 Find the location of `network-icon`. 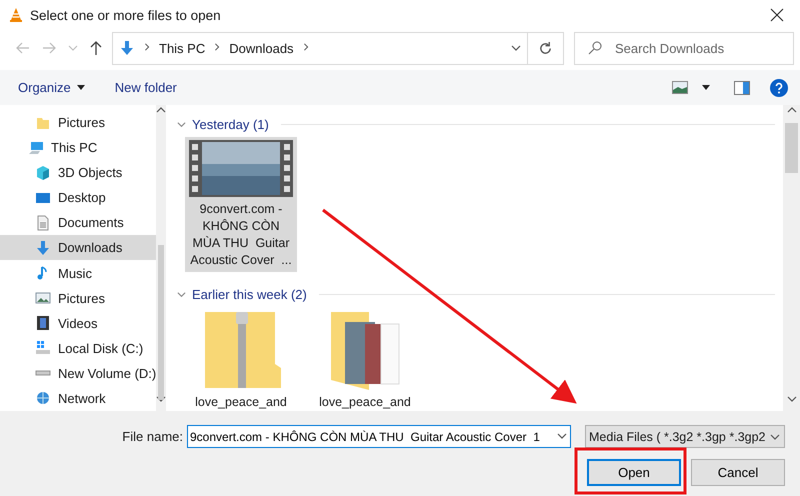

network-icon is located at coordinates (43, 398).